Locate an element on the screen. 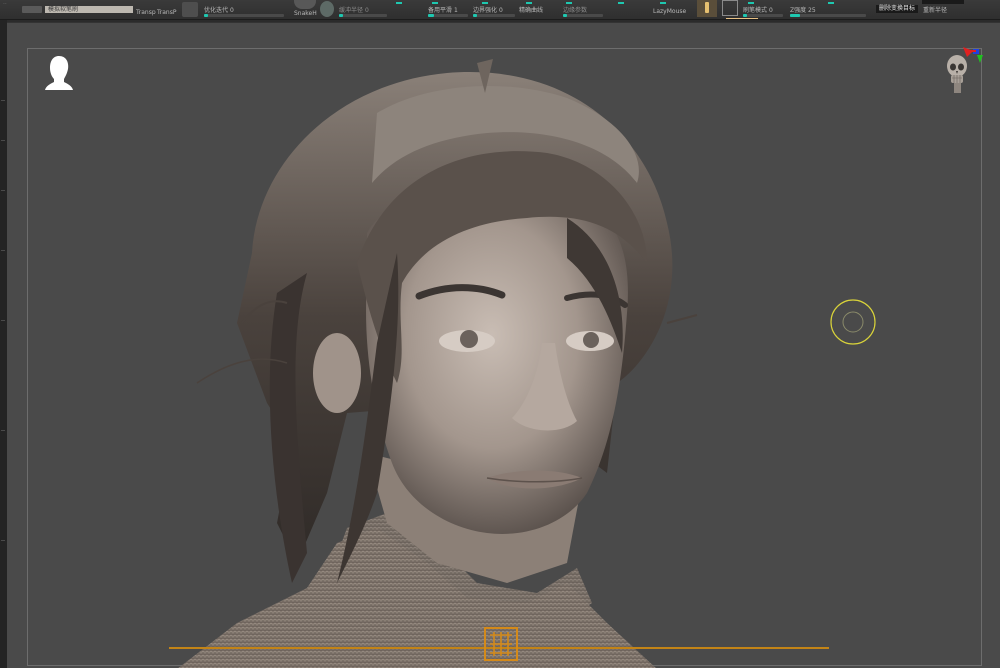 This screenshot has height=668, width=1000. z-intensity-slider is located at coordinates (828, 15).